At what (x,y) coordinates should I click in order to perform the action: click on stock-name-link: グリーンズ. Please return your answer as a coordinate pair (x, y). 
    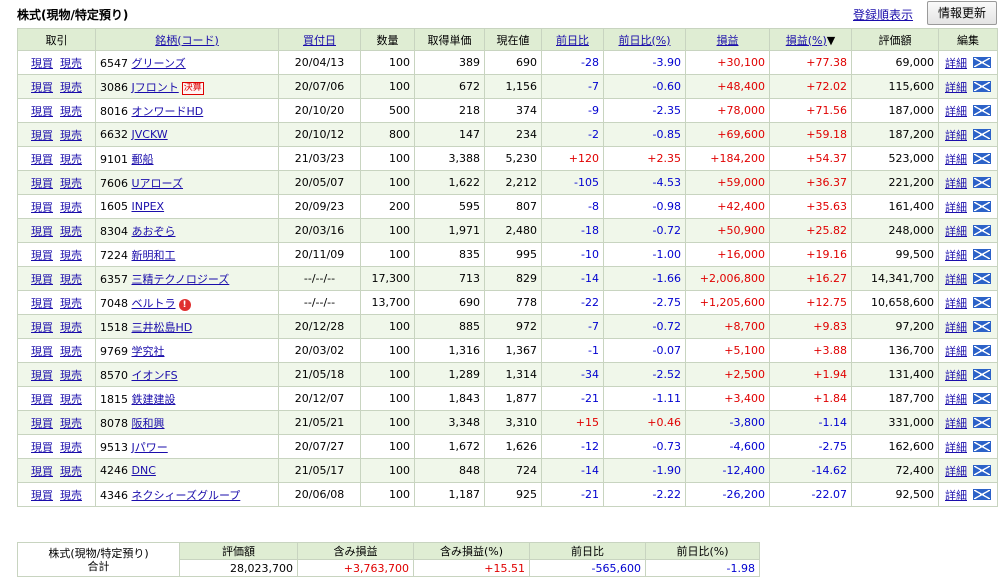
    Looking at the image, I should click on (159, 63).